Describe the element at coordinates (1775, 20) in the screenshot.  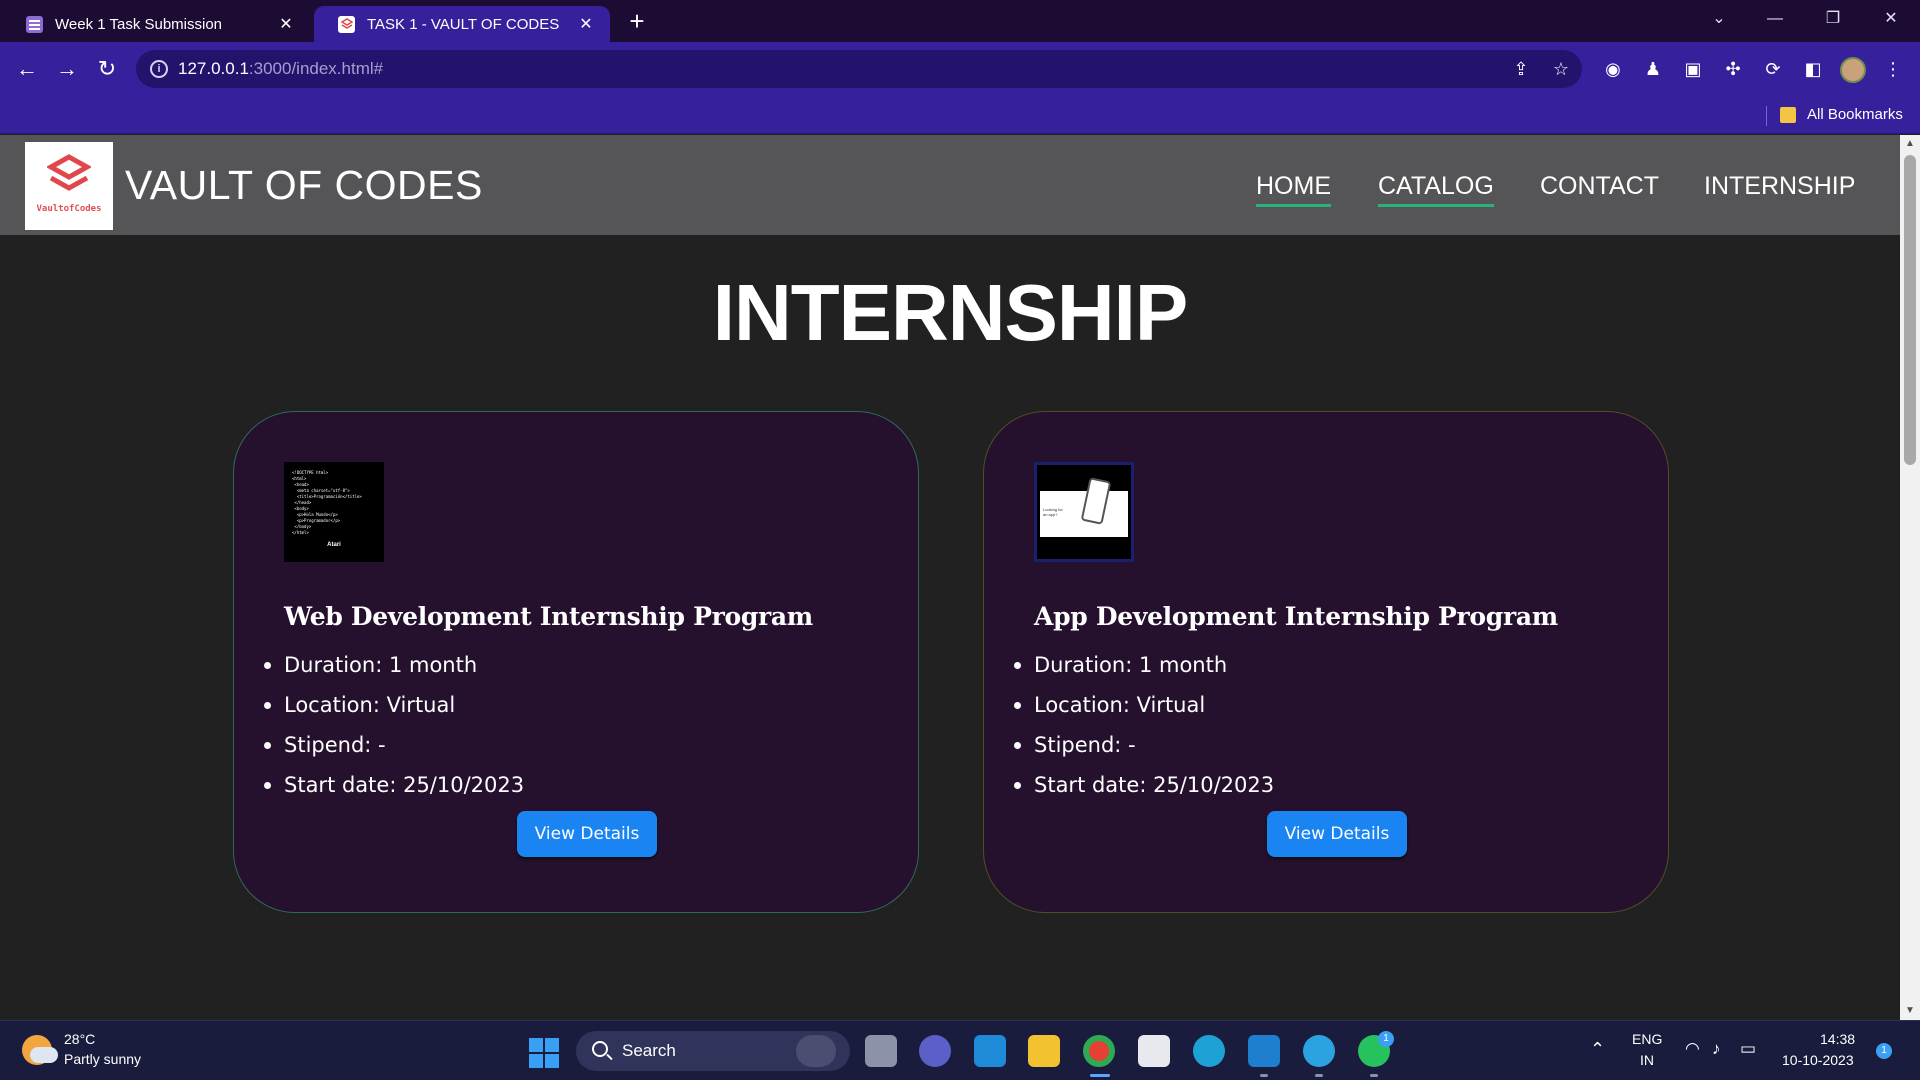
I see `minimize-button: —` at that location.